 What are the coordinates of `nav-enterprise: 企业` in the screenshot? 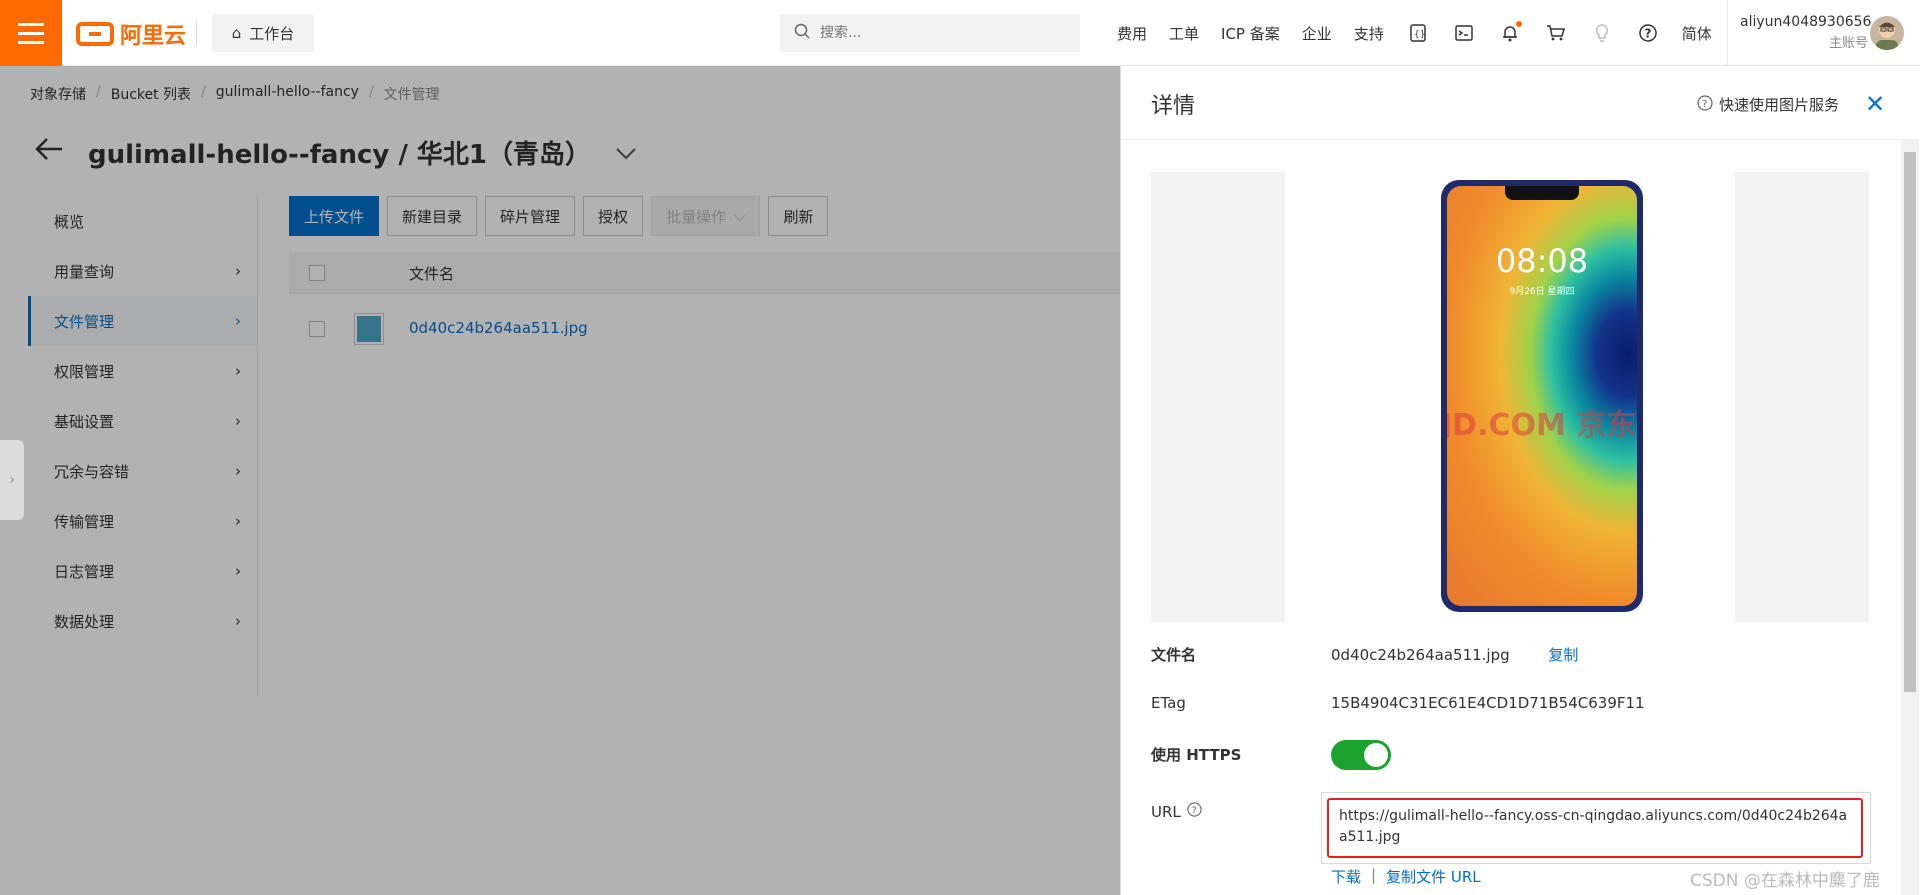 It's located at (1317, 33).